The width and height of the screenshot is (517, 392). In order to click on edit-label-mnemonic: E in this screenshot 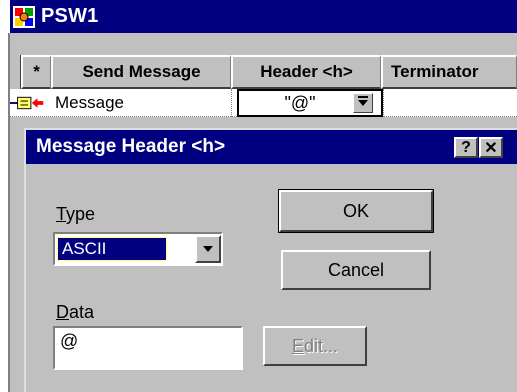, I will do `click(297, 345)`.